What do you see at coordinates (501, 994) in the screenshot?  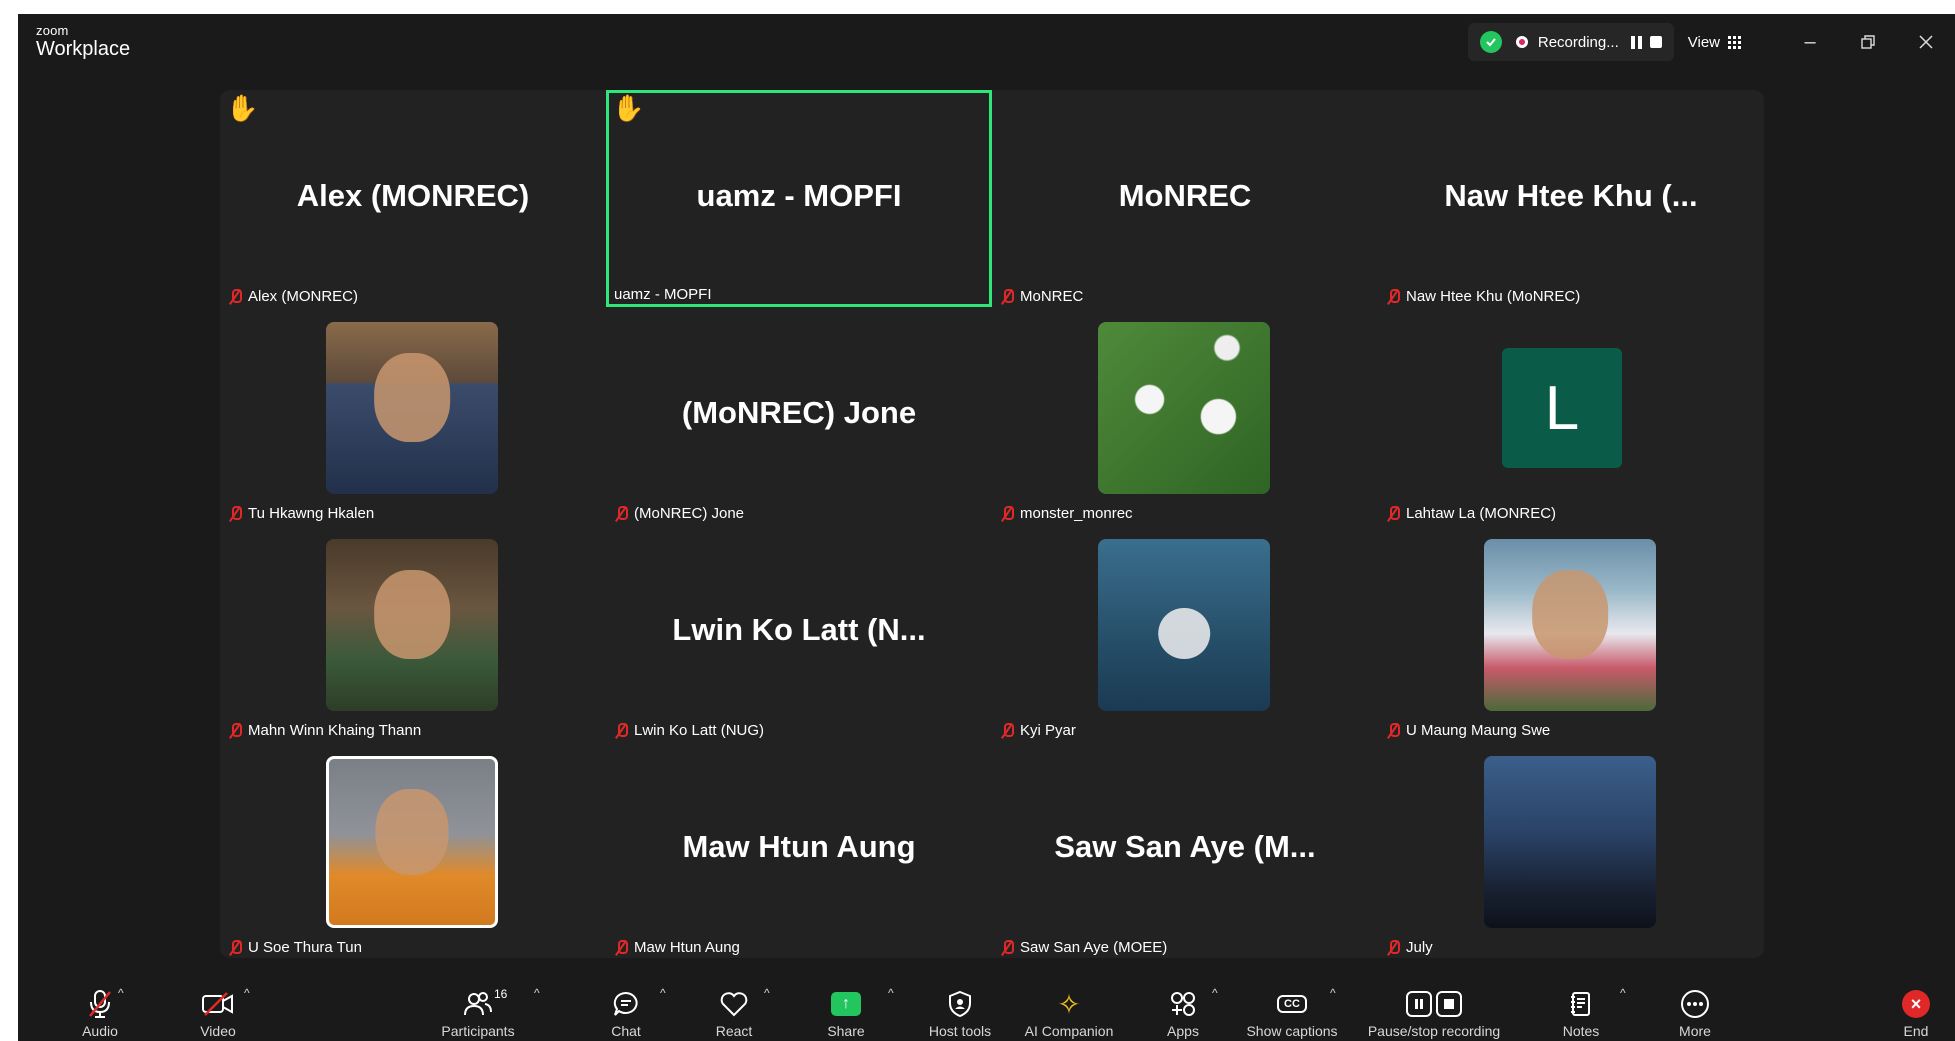 I see `participants-count: 16` at bounding box center [501, 994].